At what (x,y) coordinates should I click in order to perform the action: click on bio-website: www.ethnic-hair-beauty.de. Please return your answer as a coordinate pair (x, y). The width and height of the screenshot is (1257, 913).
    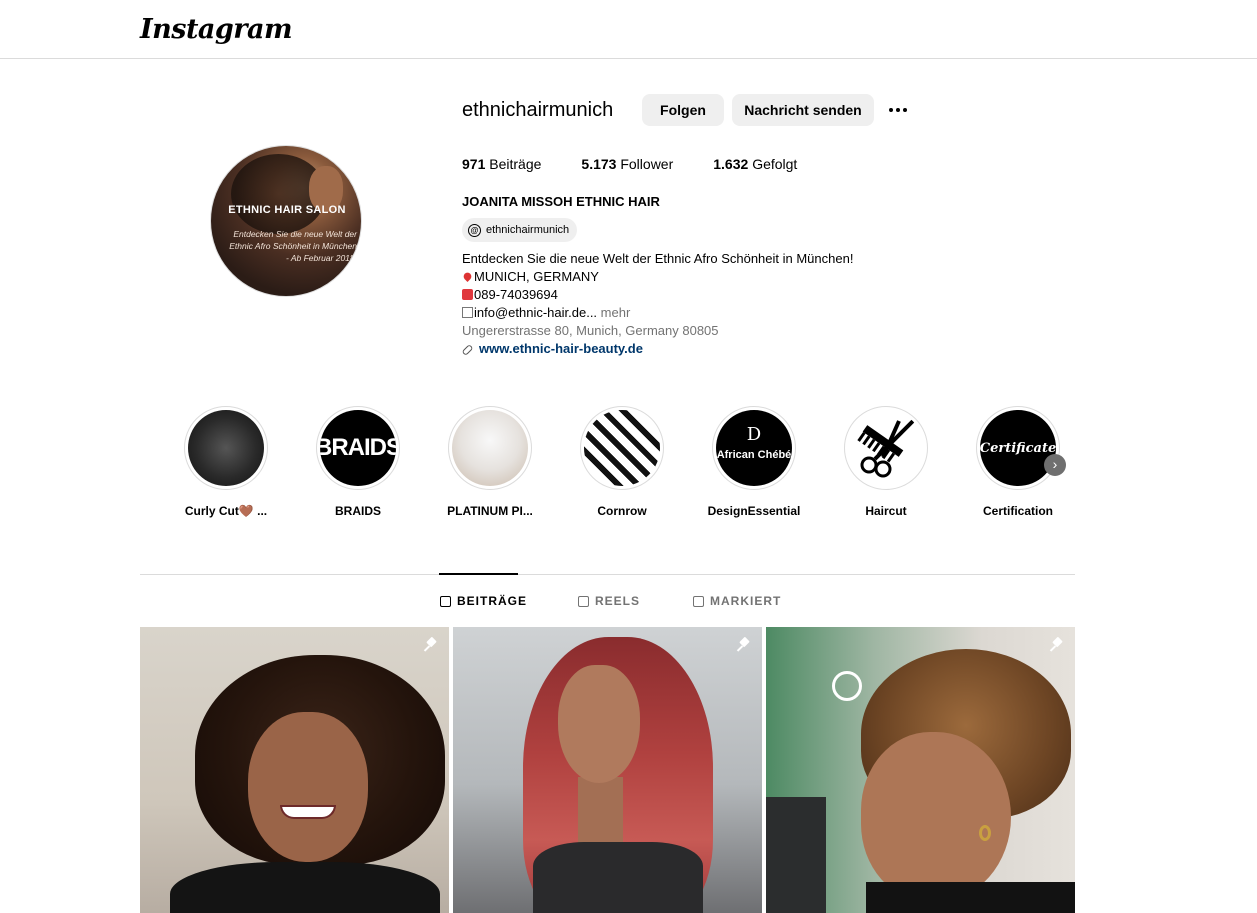
    Looking at the image, I should click on (657, 349).